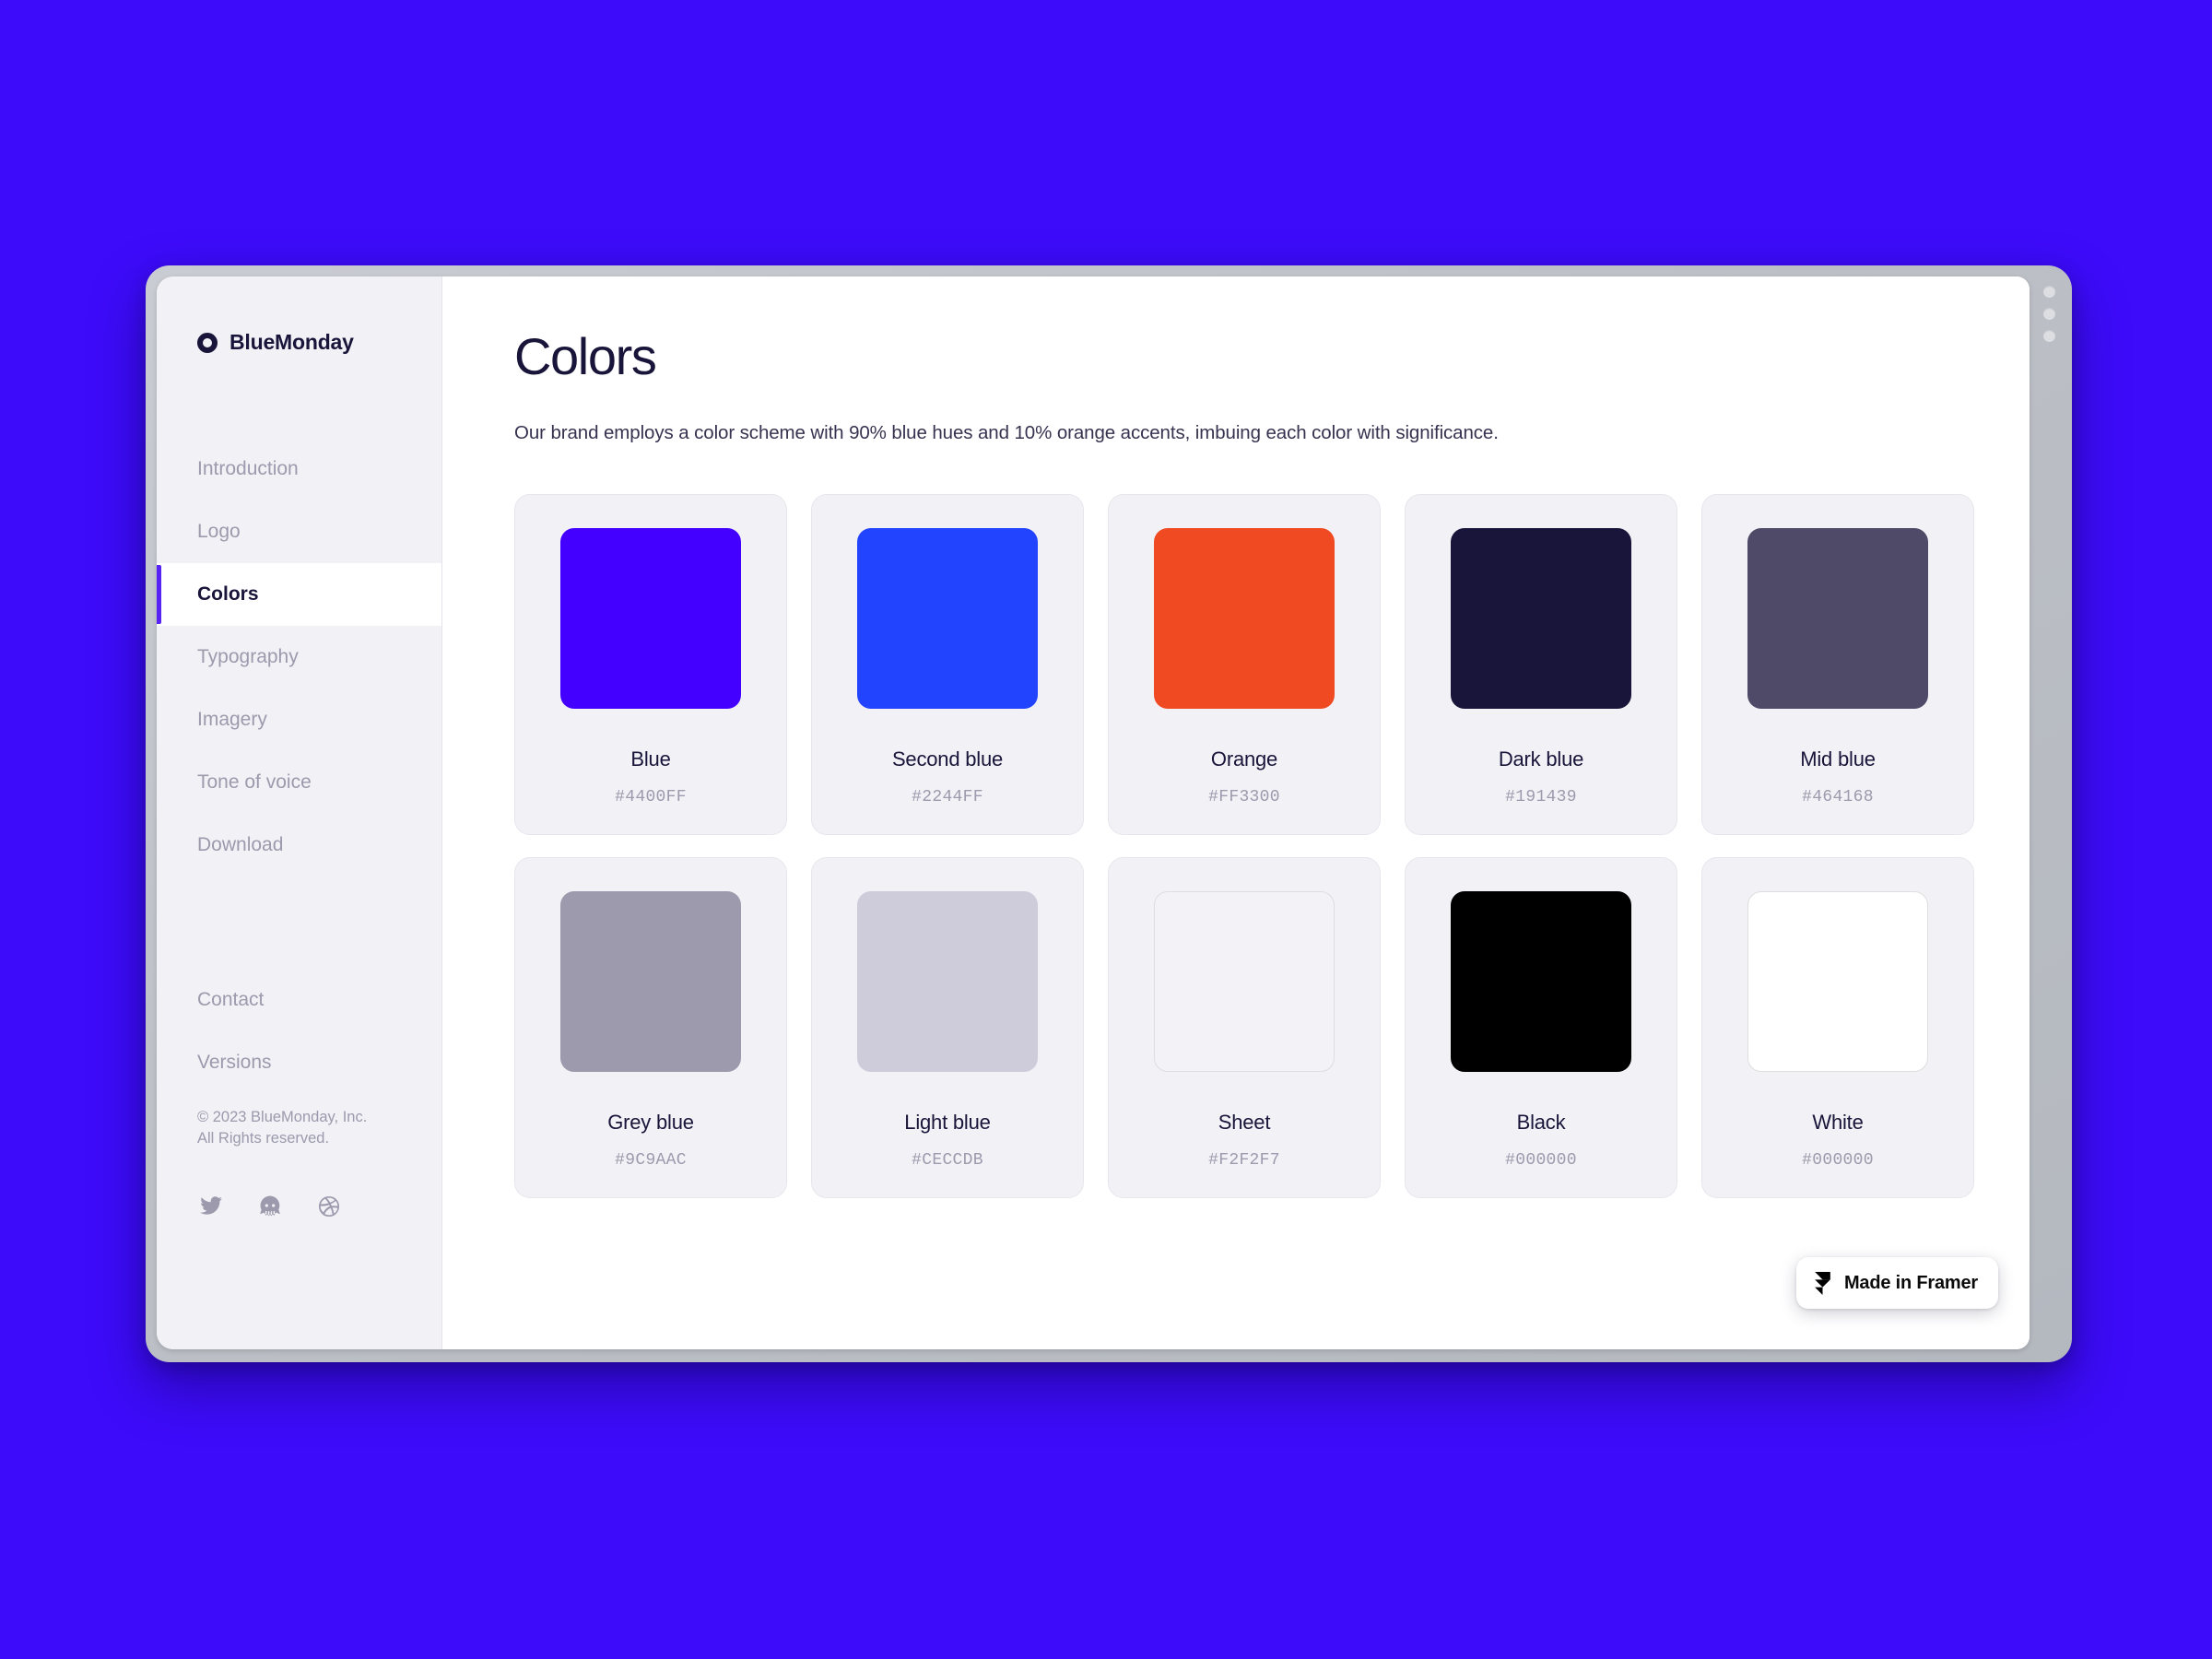 This screenshot has height=1659, width=2212. Describe the element at coordinates (1541, 796) in the screenshot. I see `color-hex: #191439` at that location.